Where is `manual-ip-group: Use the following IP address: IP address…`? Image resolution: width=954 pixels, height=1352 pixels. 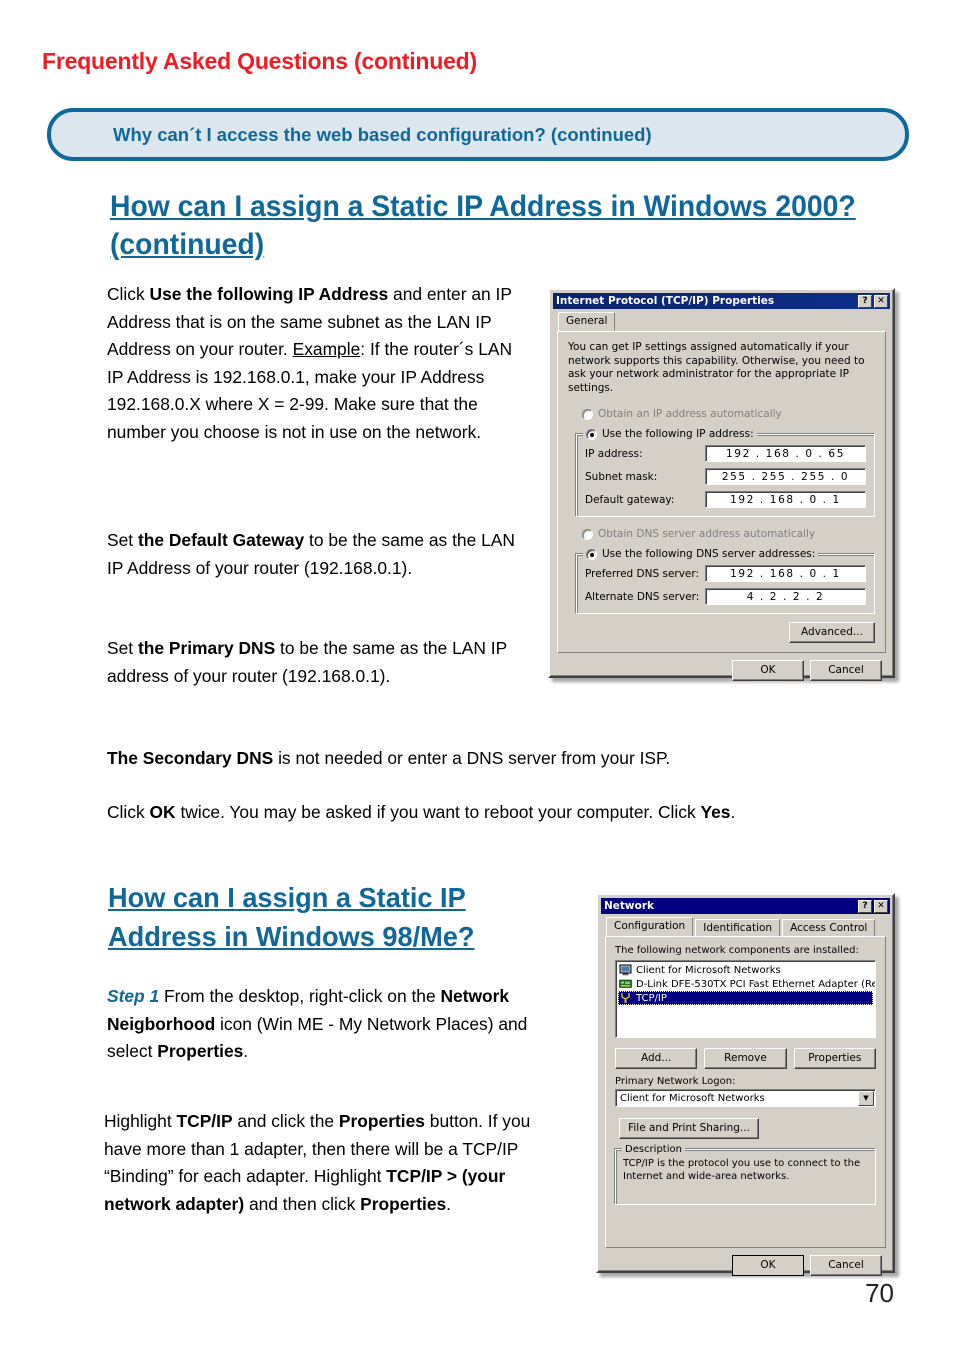
manual-ip-group: Use the following IP address: IP address… is located at coordinates (725, 472).